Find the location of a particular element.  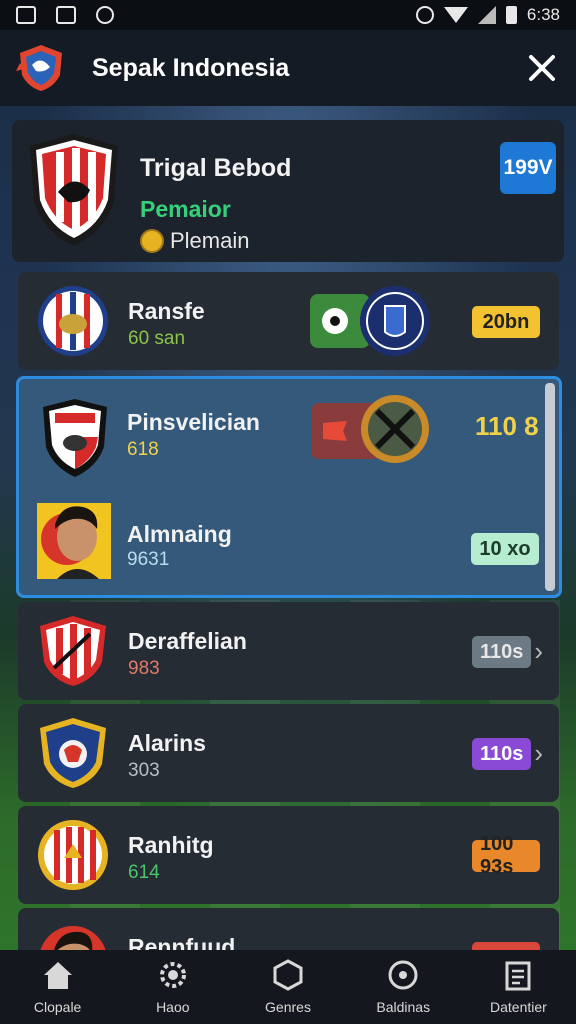

app-header: Sepak Indonesia is located at coordinates (288, 68).